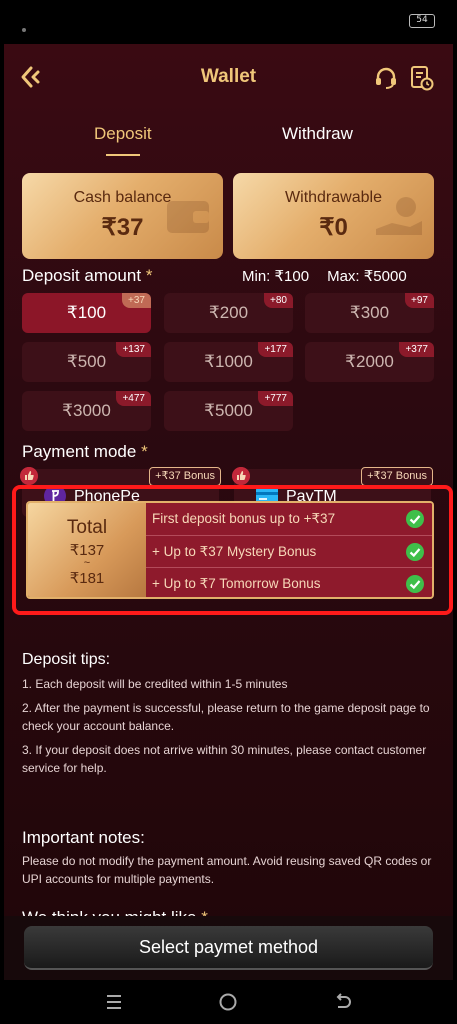  What do you see at coordinates (188, 217) in the screenshot?
I see `wallet-icon` at bounding box center [188, 217].